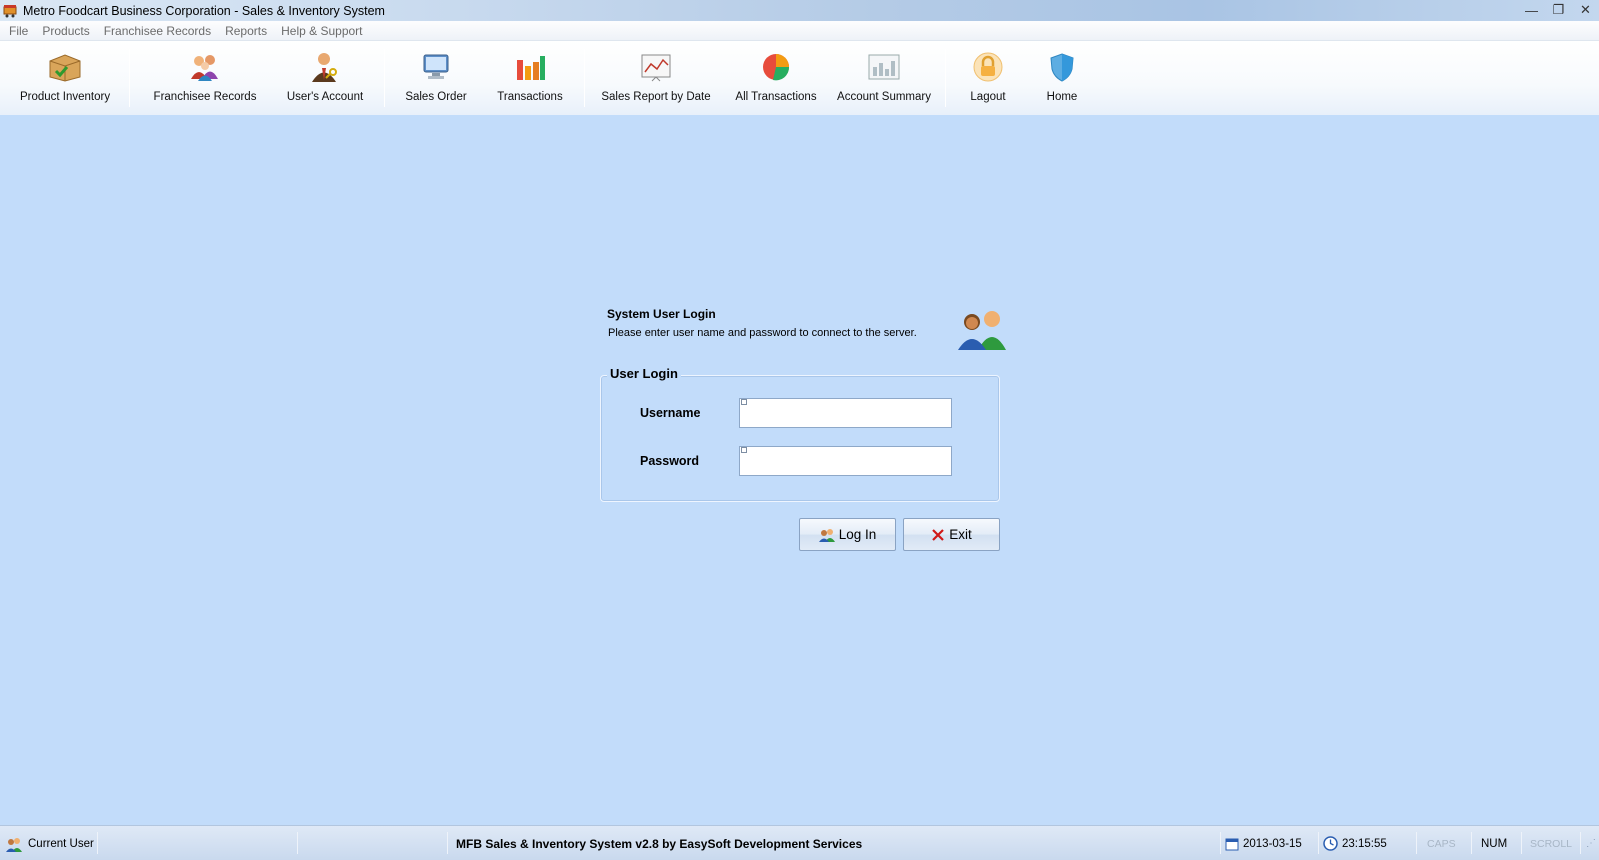 This screenshot has width=1599, height=860. What do you see at coordinates (205, 67) in the screenshot?
I see `people-icon` at bounding box center [205, 67].